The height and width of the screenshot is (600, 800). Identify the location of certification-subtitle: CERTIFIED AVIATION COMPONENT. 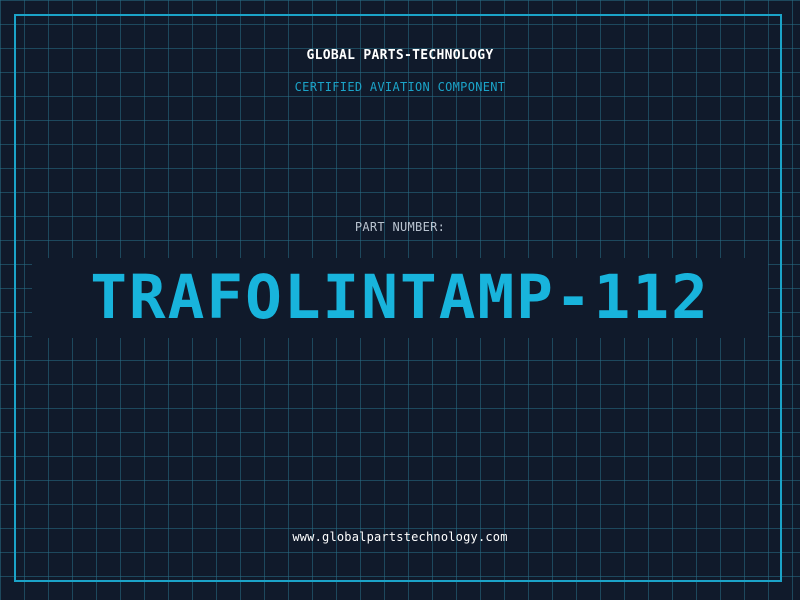
(400, 87).